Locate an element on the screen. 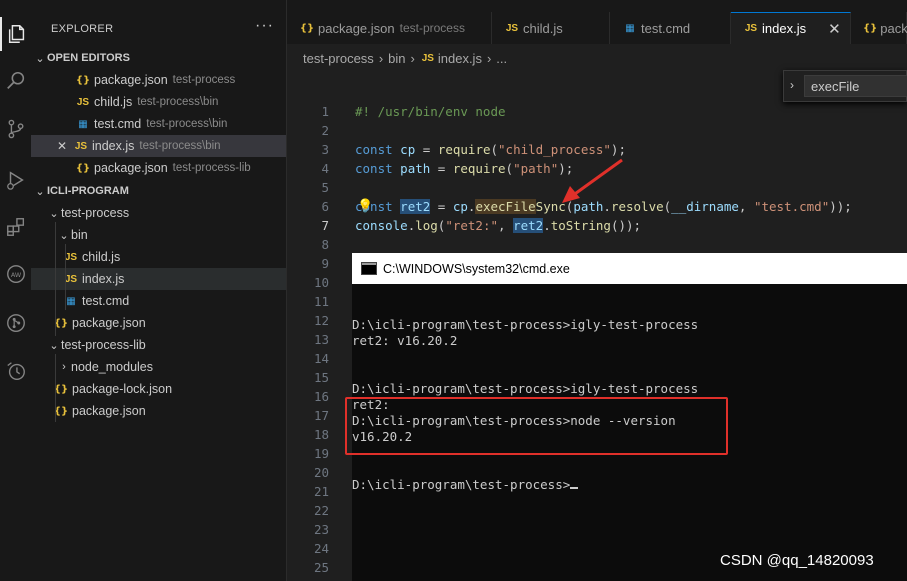 This screenshot has height=581, width=907. find-input is located at coordinates (855, 86).